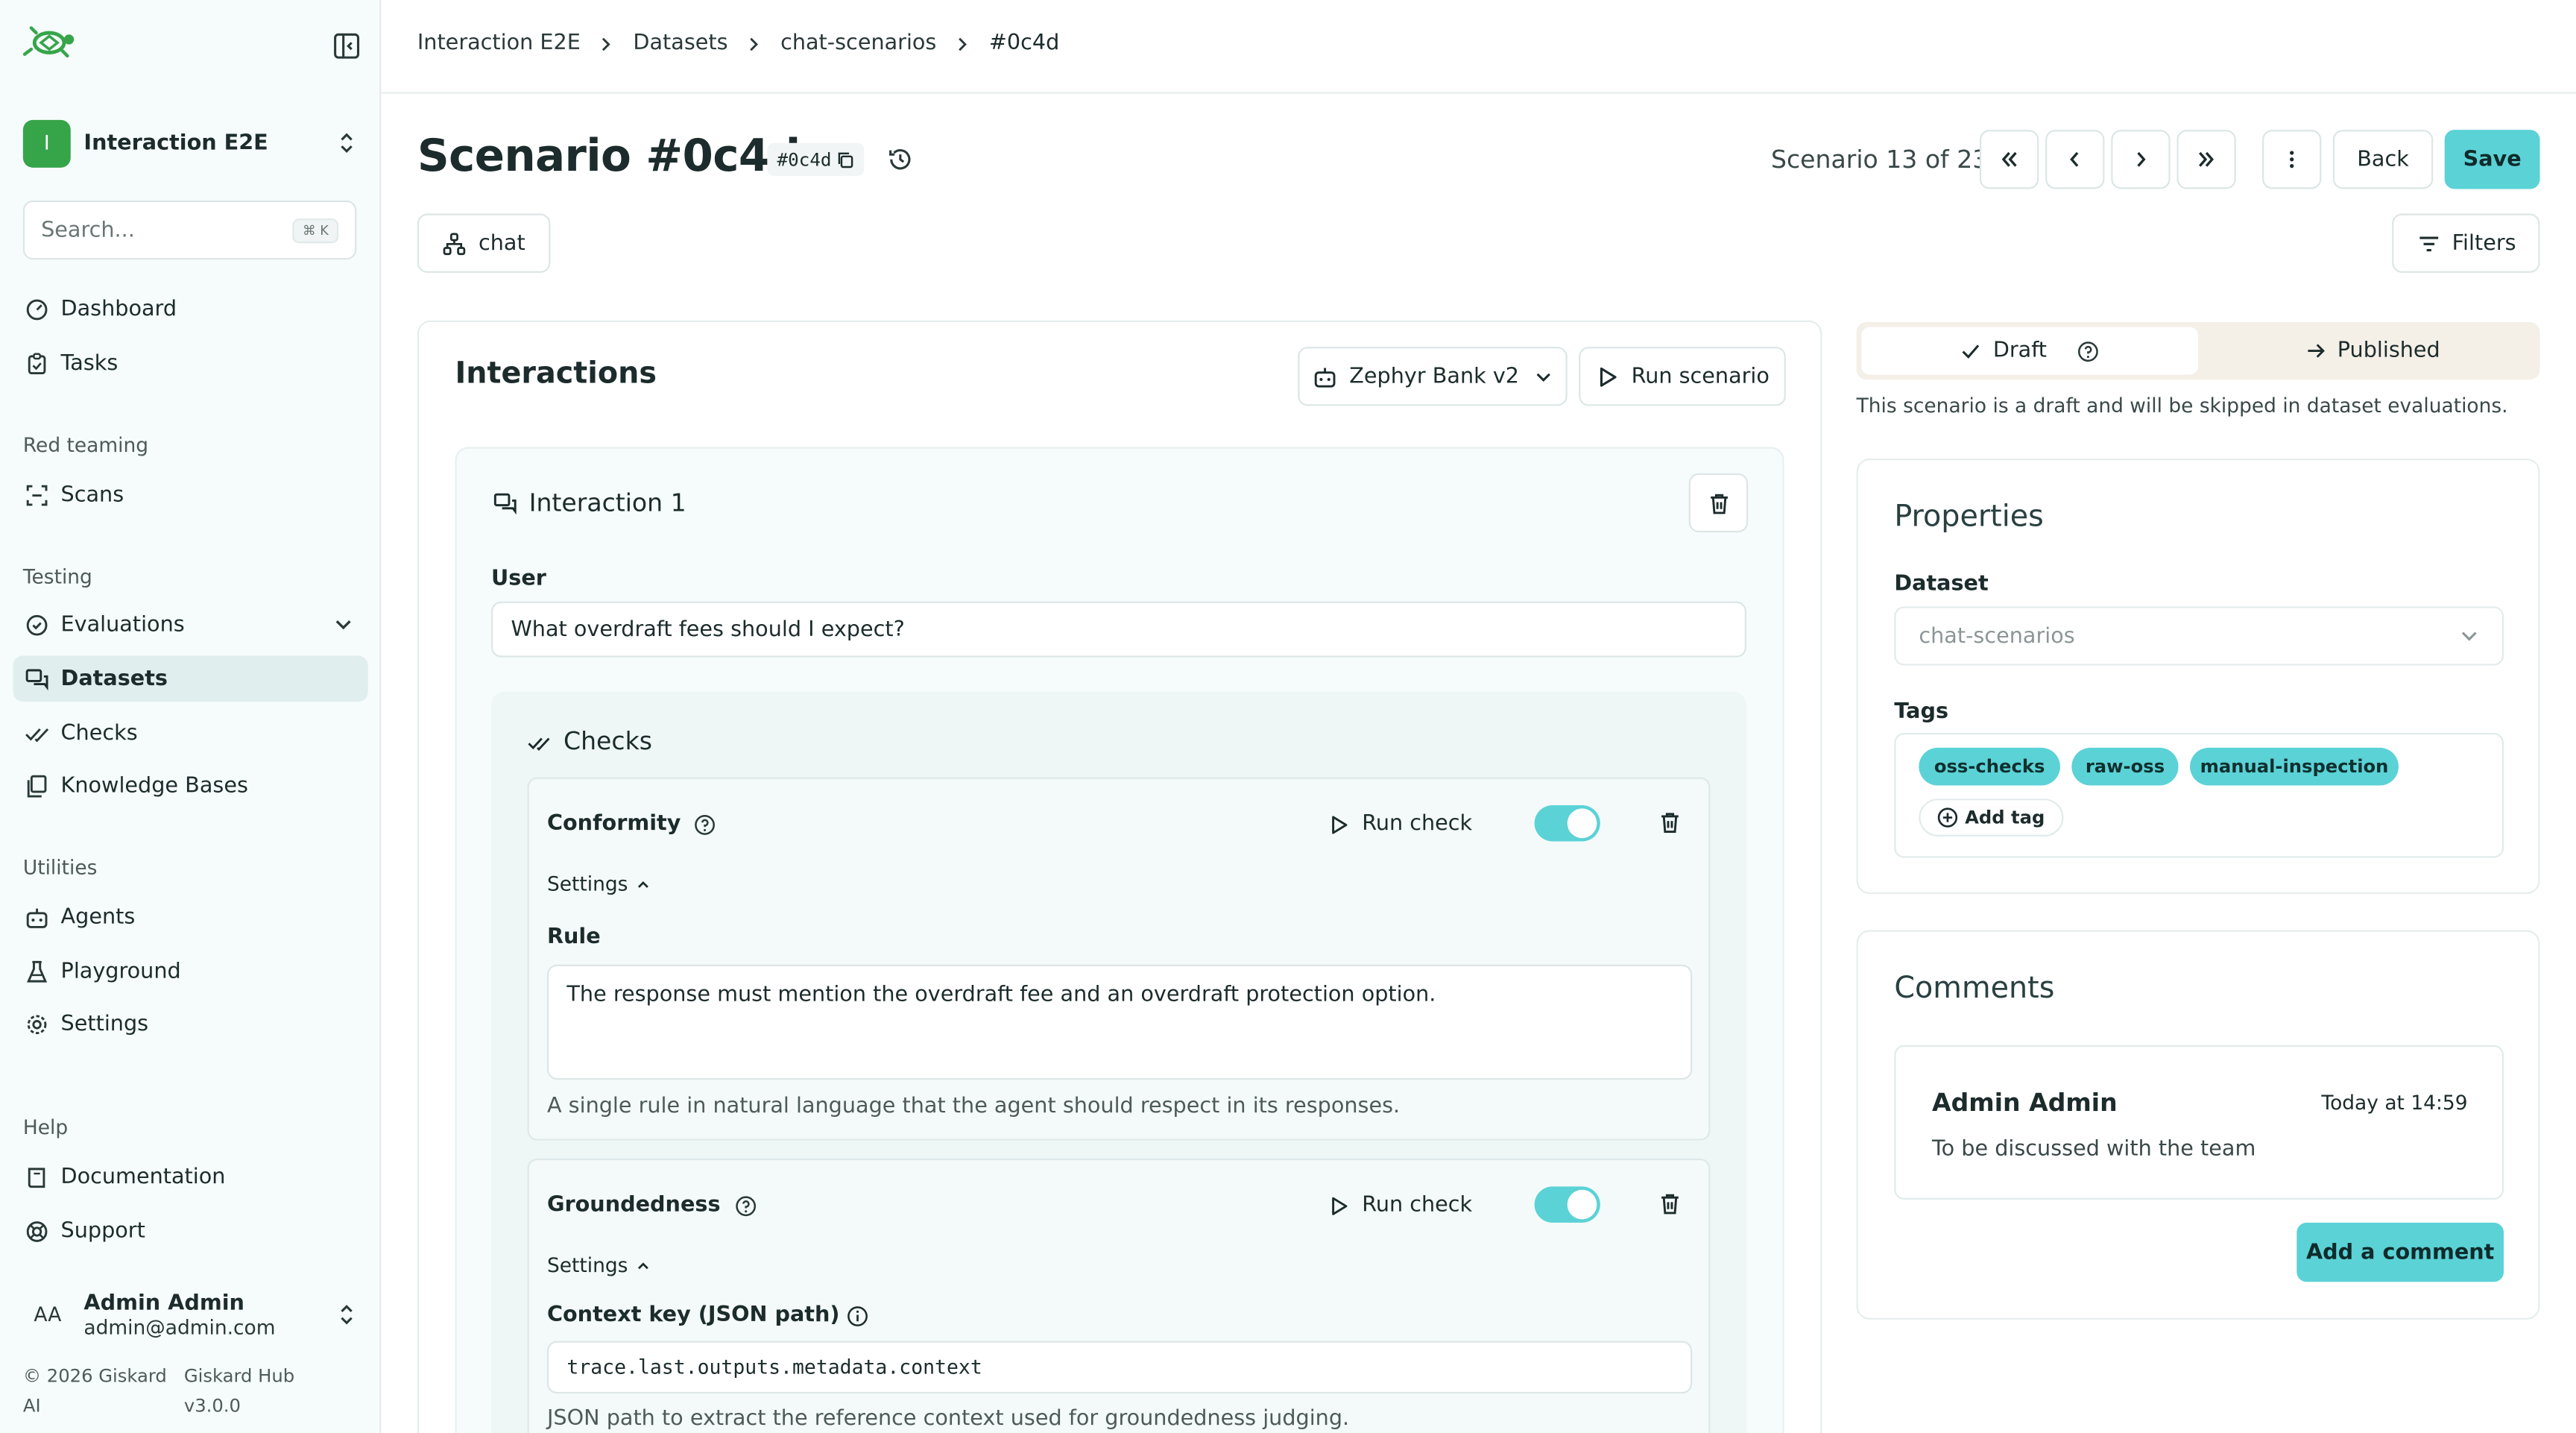  Describe the element at coordinates (693, 1315) in the screenshot. I see `context-key-label: Context key (JSON path)` at that location.